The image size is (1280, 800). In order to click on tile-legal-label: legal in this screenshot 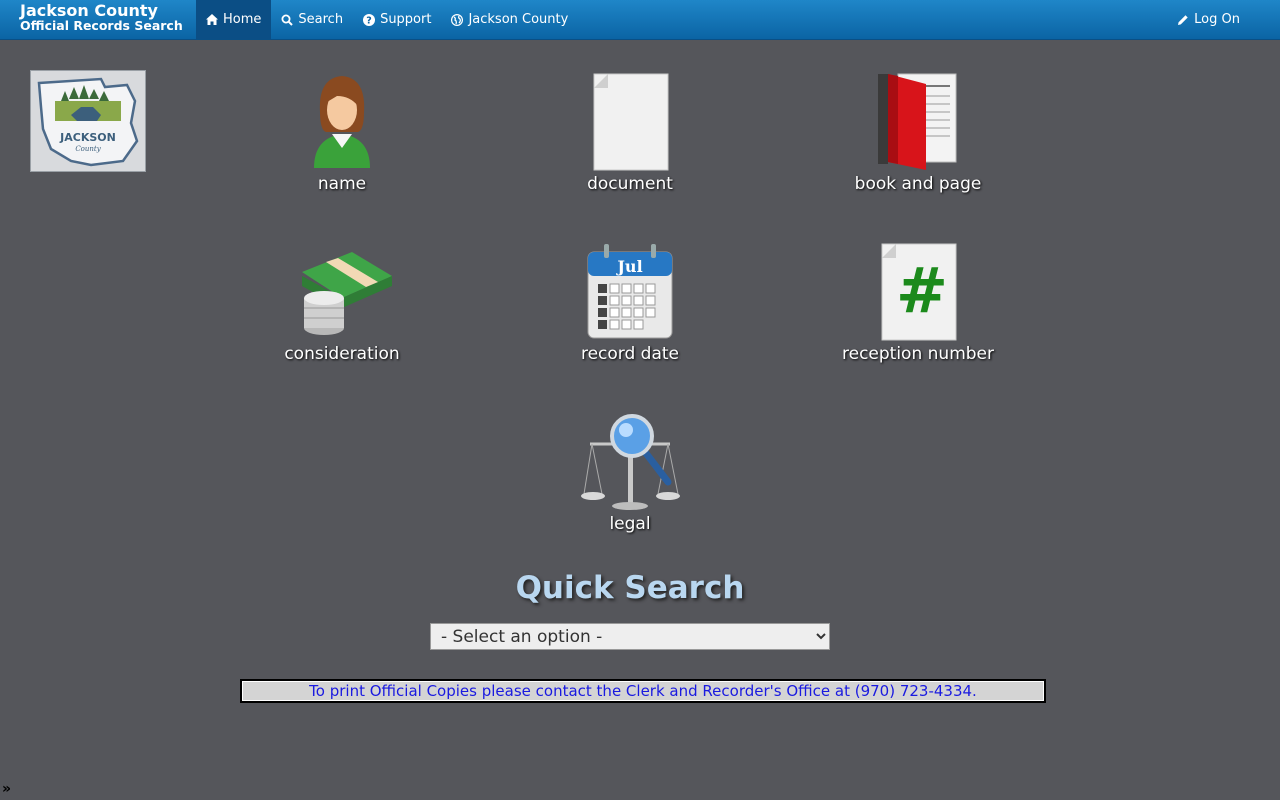, I will do `click(630, 524)`.